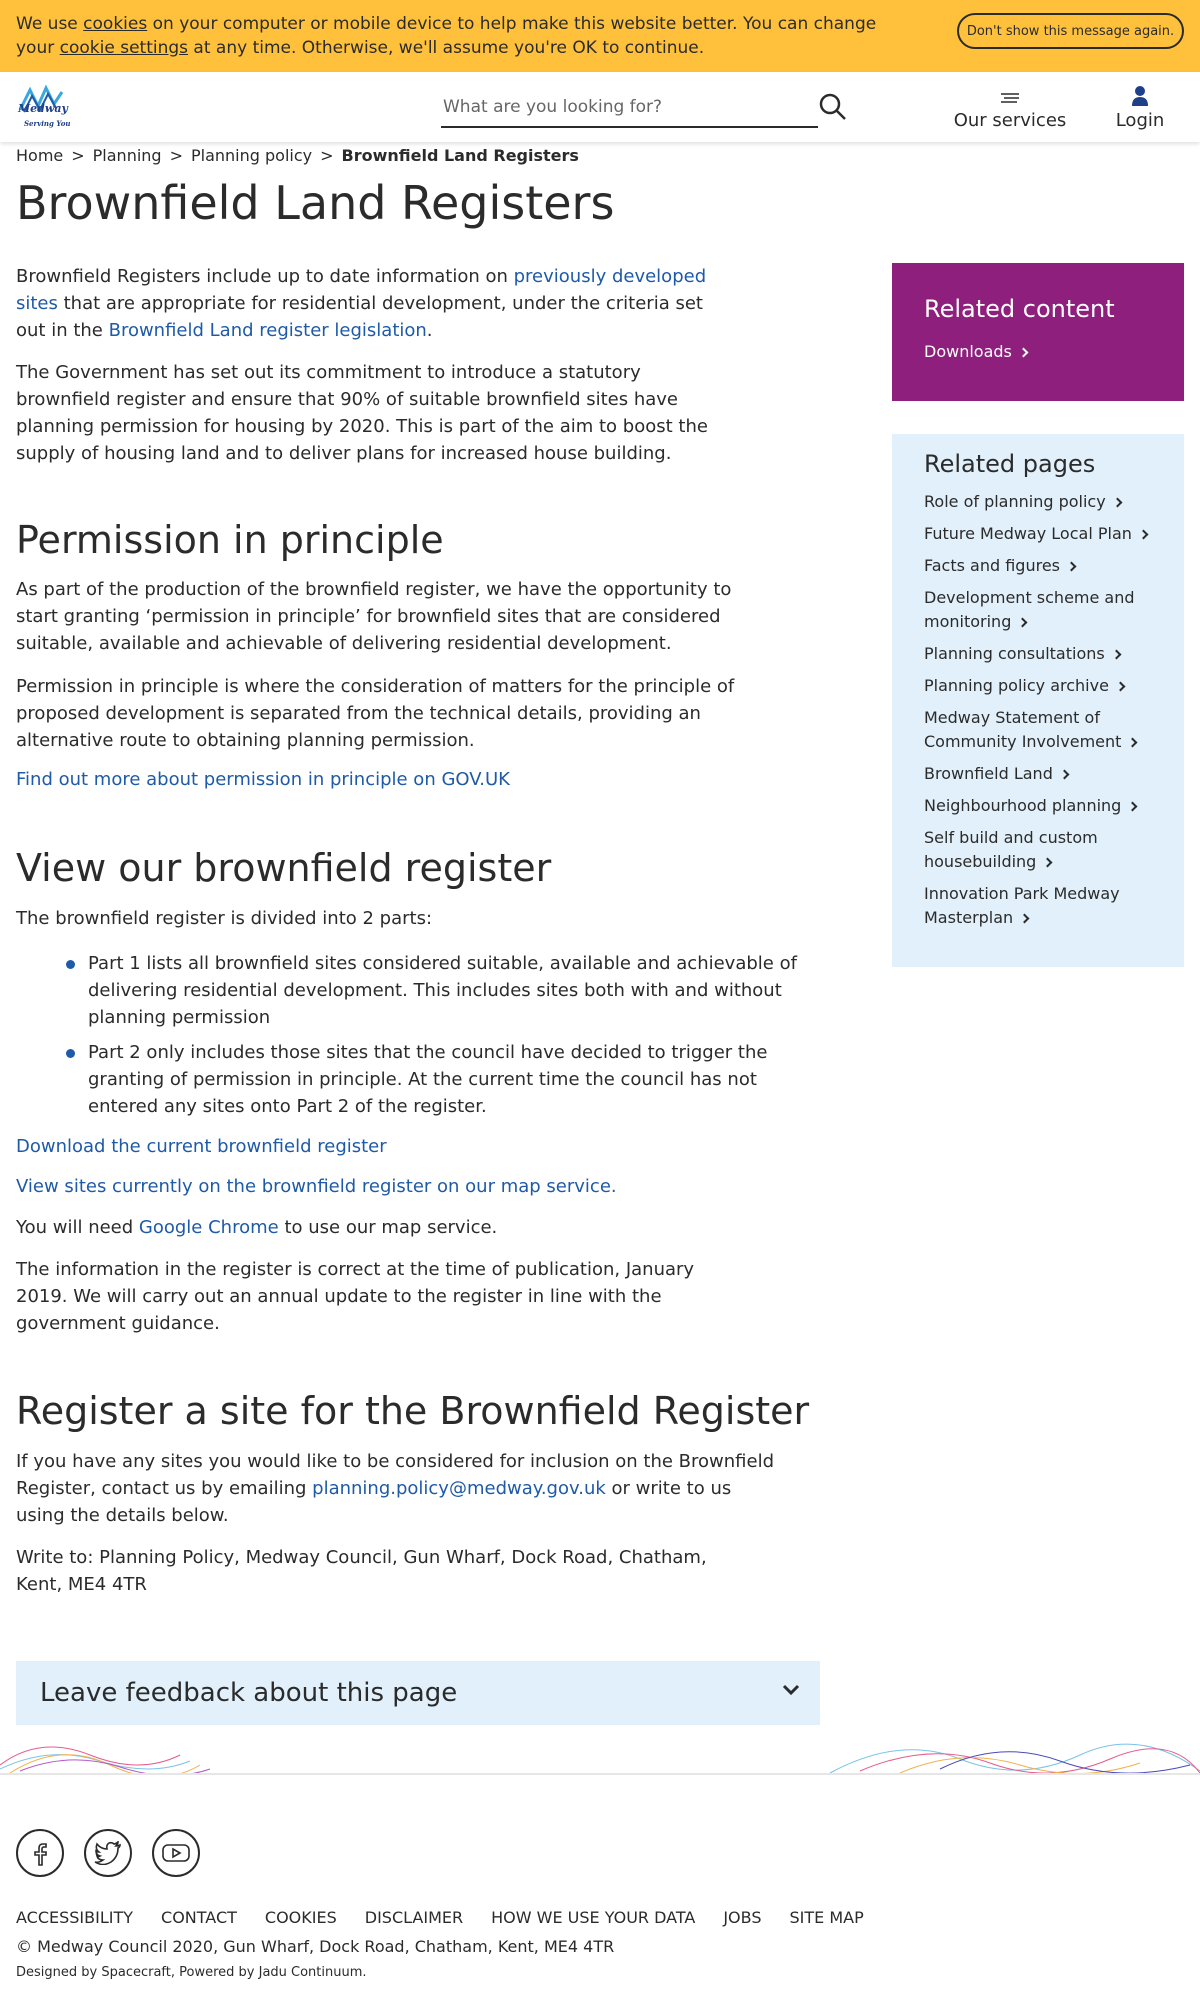 The image size is (1200, 2016). I want to click on footer-divider, so click(600, 1774).